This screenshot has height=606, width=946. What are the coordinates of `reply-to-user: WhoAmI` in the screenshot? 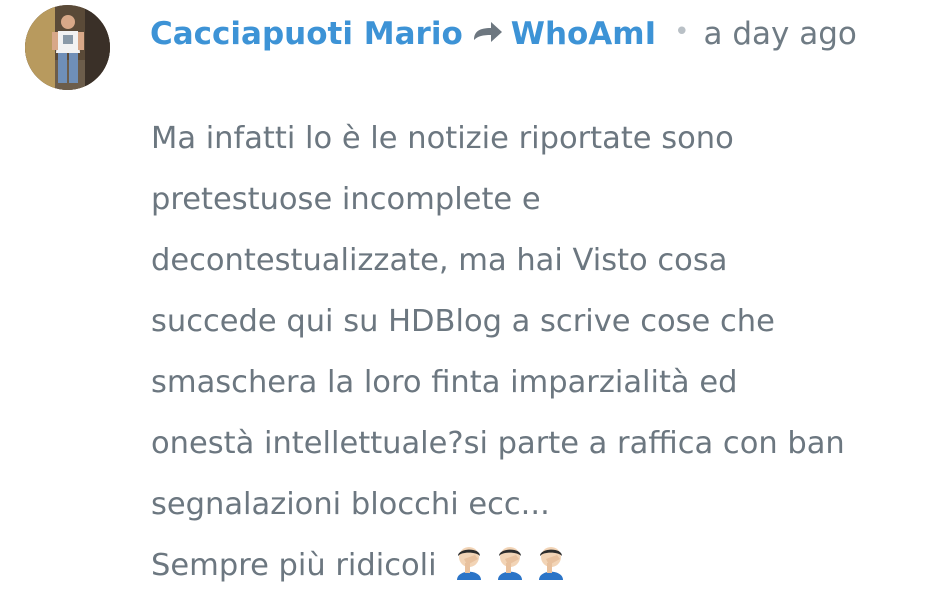 It's located at (583, 34).